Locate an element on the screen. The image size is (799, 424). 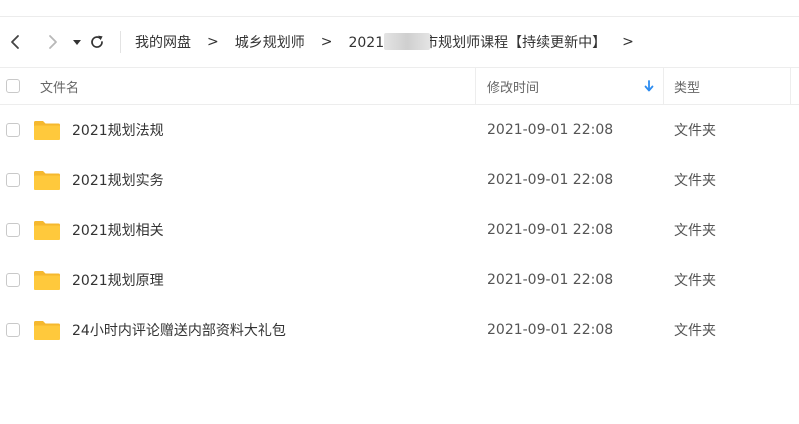
toolbar: 我的网盘 > 城乡规划师 > 2021 市规划师课程【持续更新中】 > is located at coordinates (399, 42).